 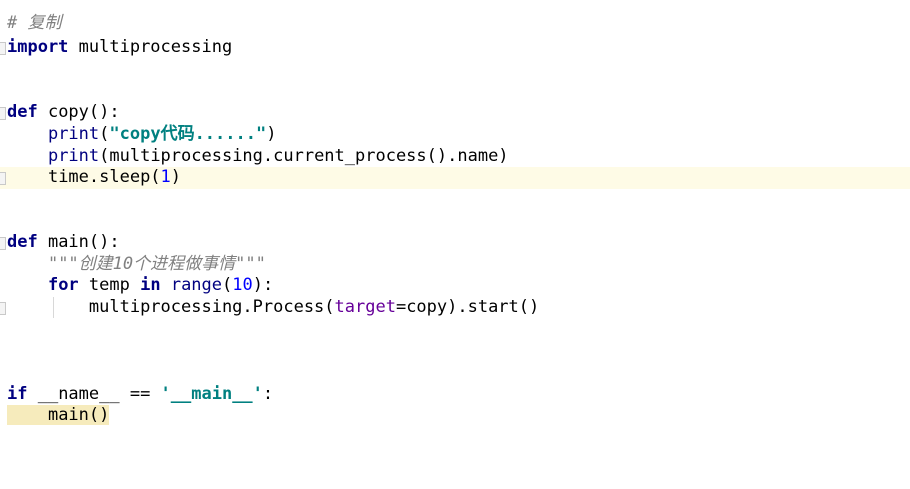 What do you see at coordinates (455, 286) in the screenshot?
I see `code-line-13: for temp in range(10):` at bounding box center [455, 286].